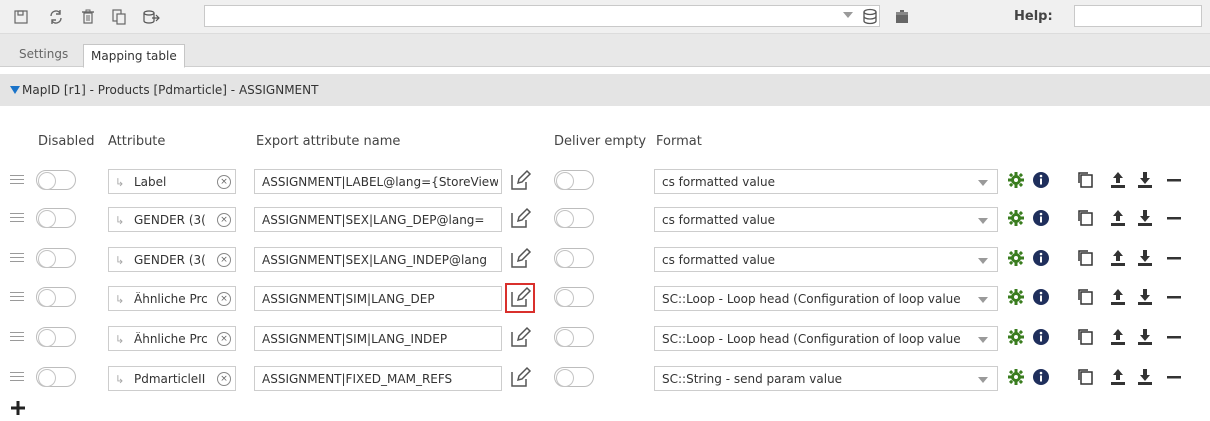 This screenshot has height=421, width=1210. I want to click on add-icon, so click(18, 408).